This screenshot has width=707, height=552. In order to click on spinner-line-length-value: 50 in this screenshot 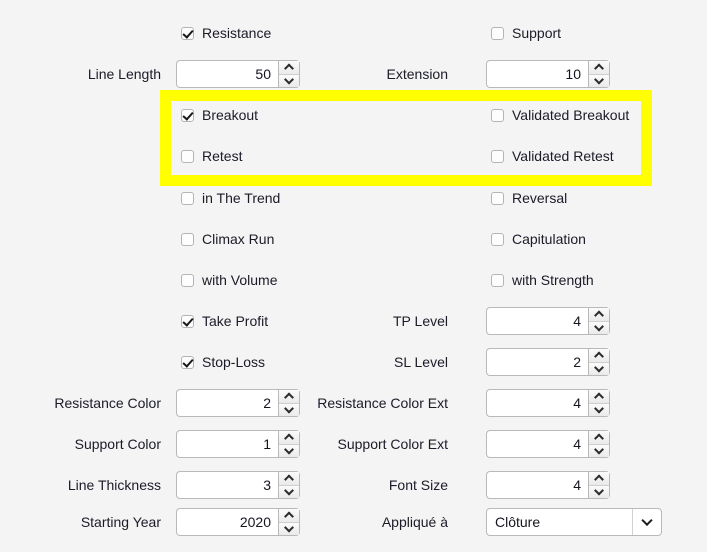, I will do `click(227, 74)`.